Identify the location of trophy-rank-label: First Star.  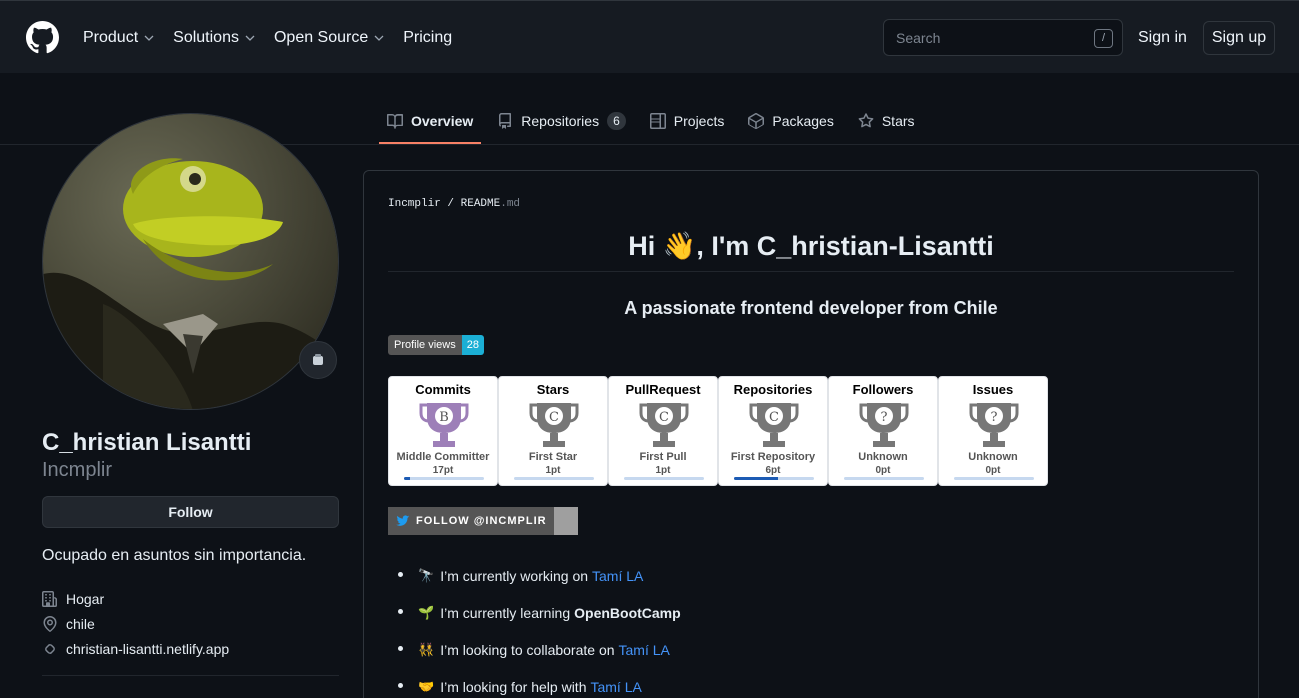
(553, 457).